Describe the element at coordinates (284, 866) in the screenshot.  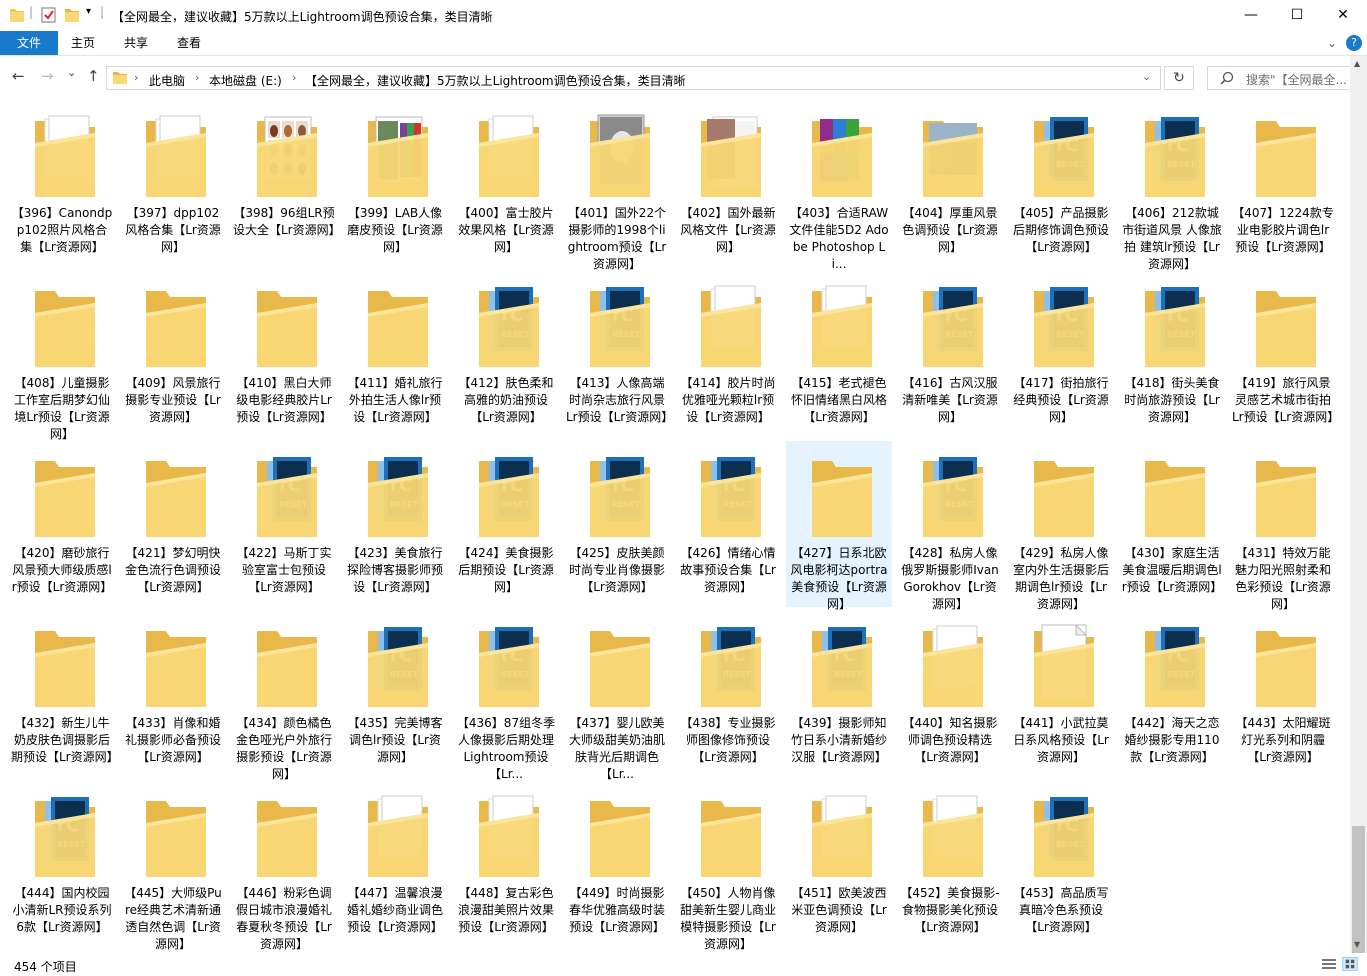
I see `folder-item: 【446】粉彩色调假日城市浪漫婚礼春夏秋冬预设【Lr资源网】` at that location.